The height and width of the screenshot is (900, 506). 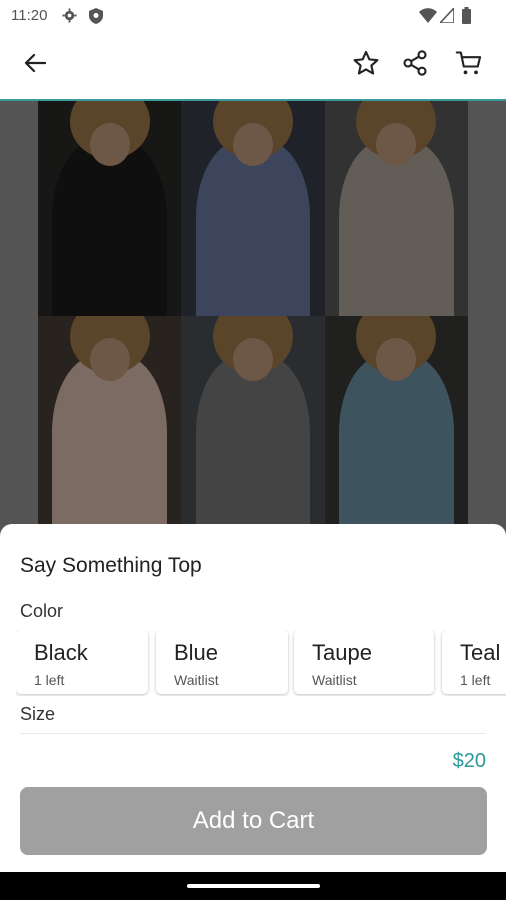 What do you see at coordinates (253, 66) in the screenshot?
I see `top-toolbar` at bounding box center [253, 66].